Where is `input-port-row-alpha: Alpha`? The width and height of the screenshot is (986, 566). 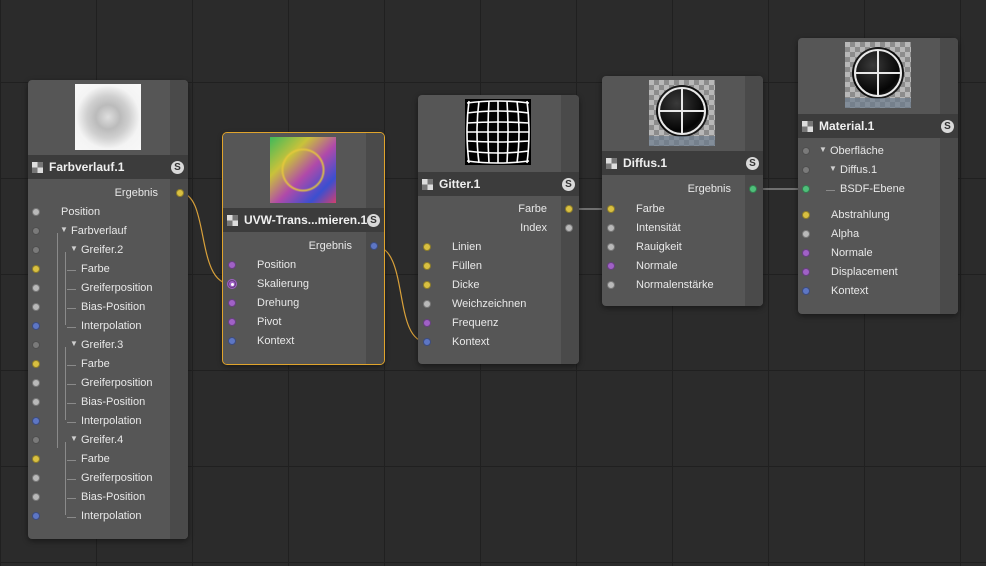 input-port-row-alpha: Alpha is located at coordinates (878, 234).